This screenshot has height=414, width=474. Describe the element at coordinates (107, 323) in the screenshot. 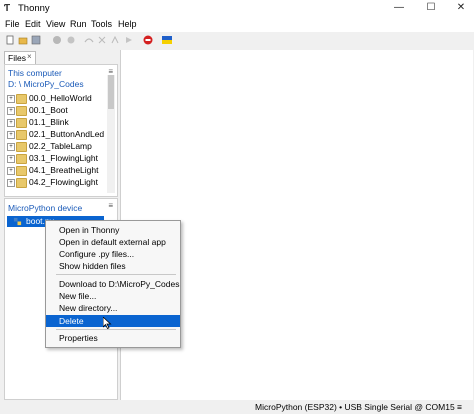

I see `mouse-cursor-icon` at that location.